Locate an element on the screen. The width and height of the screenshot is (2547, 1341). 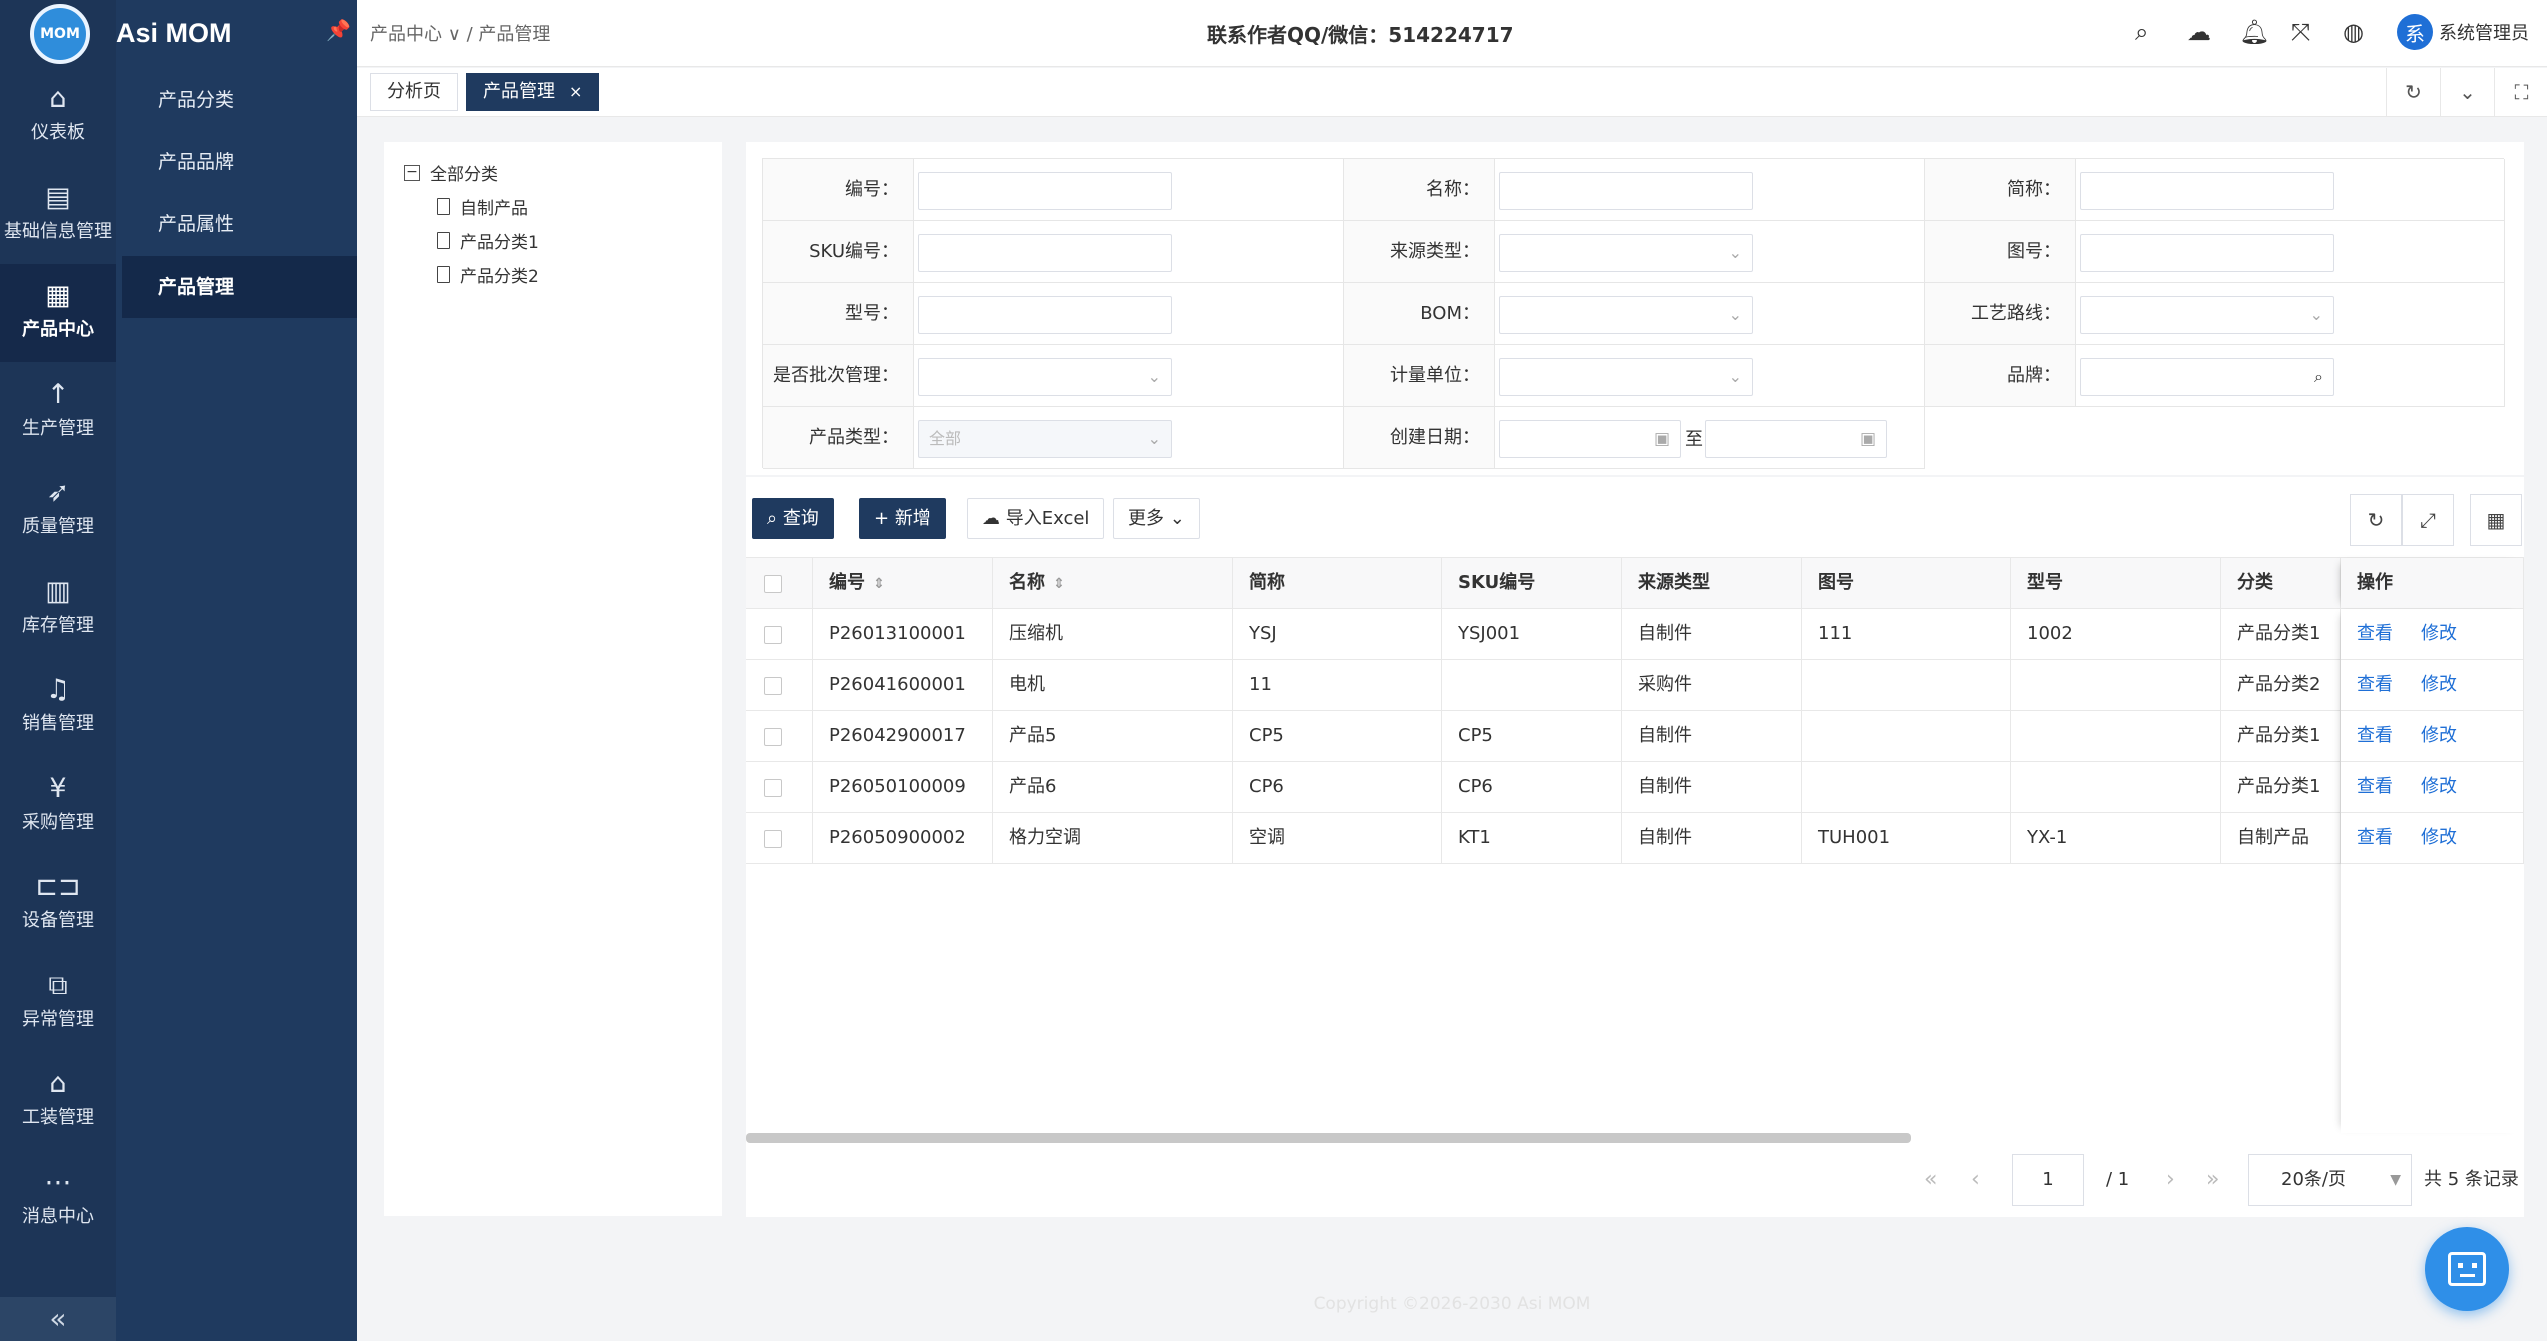
collapse-sidebar-button: « is located at coordinates (58, 1319).